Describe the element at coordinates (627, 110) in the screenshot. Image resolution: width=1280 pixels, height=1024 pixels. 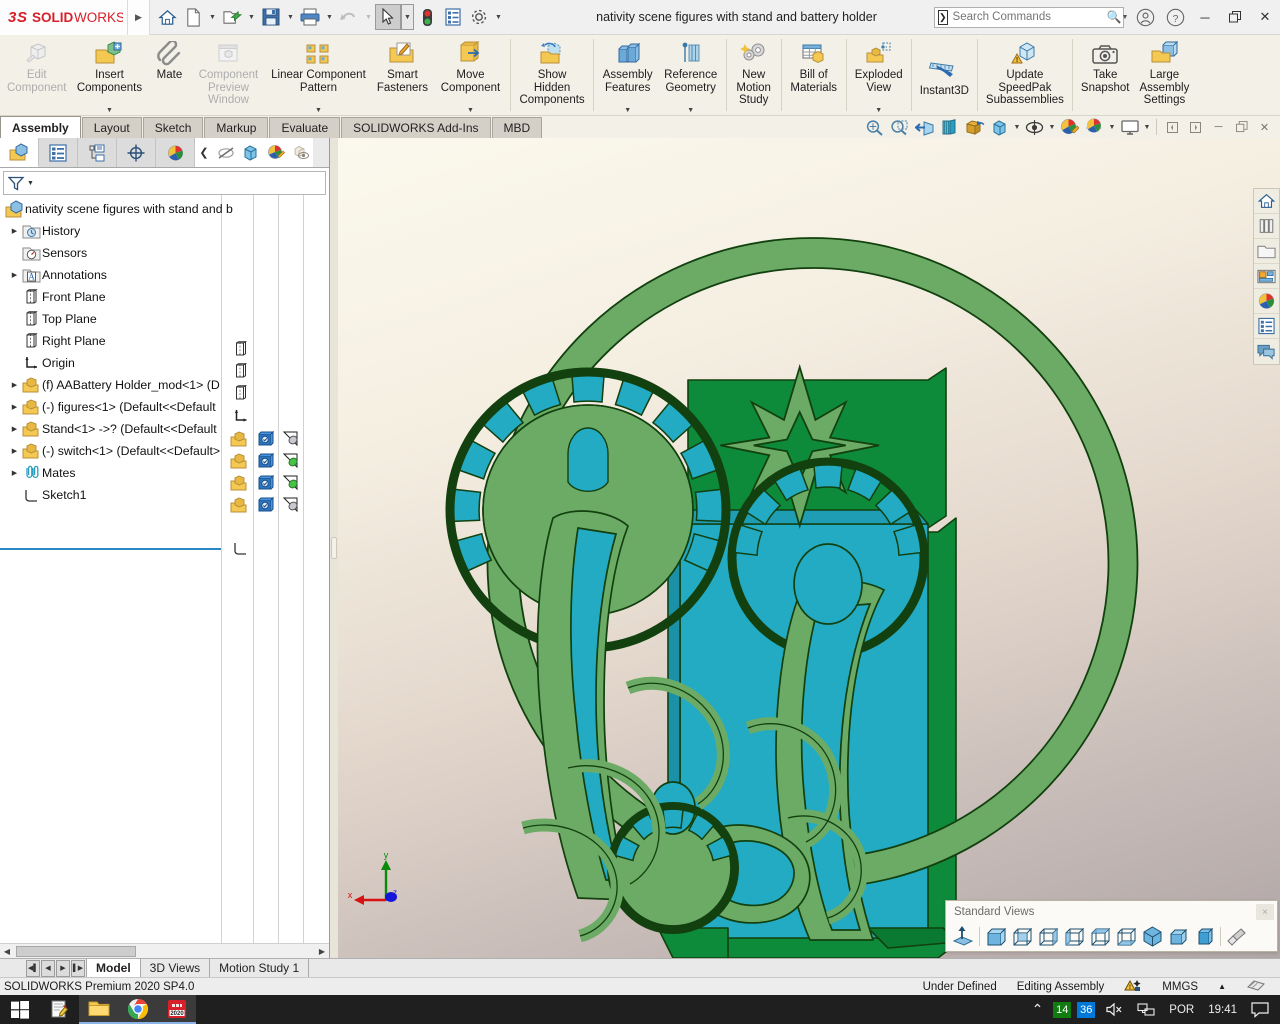
I see `chevron-down-icon: ▼` at that location.